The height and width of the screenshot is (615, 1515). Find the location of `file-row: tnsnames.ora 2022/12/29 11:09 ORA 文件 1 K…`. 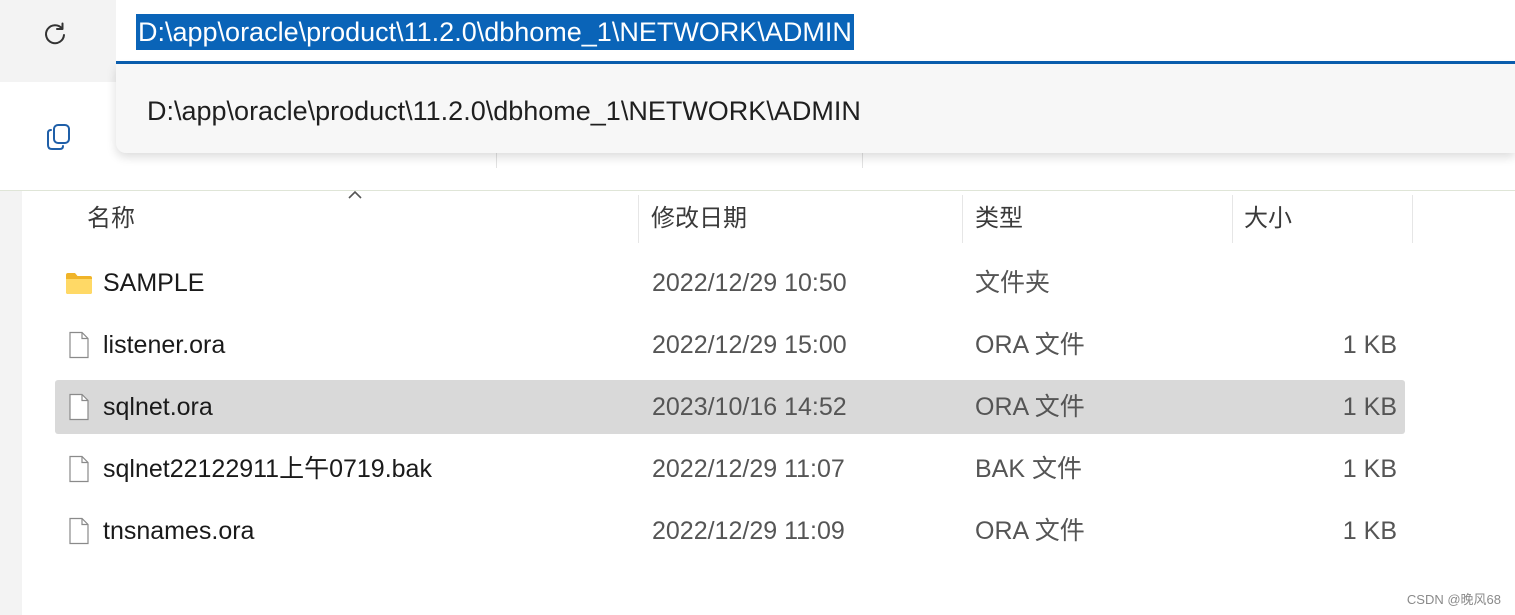

file-row: tnsnames.ora 2022/12/29 11:09 ORA 文件 1 K… is located at coordinates (730, 531).